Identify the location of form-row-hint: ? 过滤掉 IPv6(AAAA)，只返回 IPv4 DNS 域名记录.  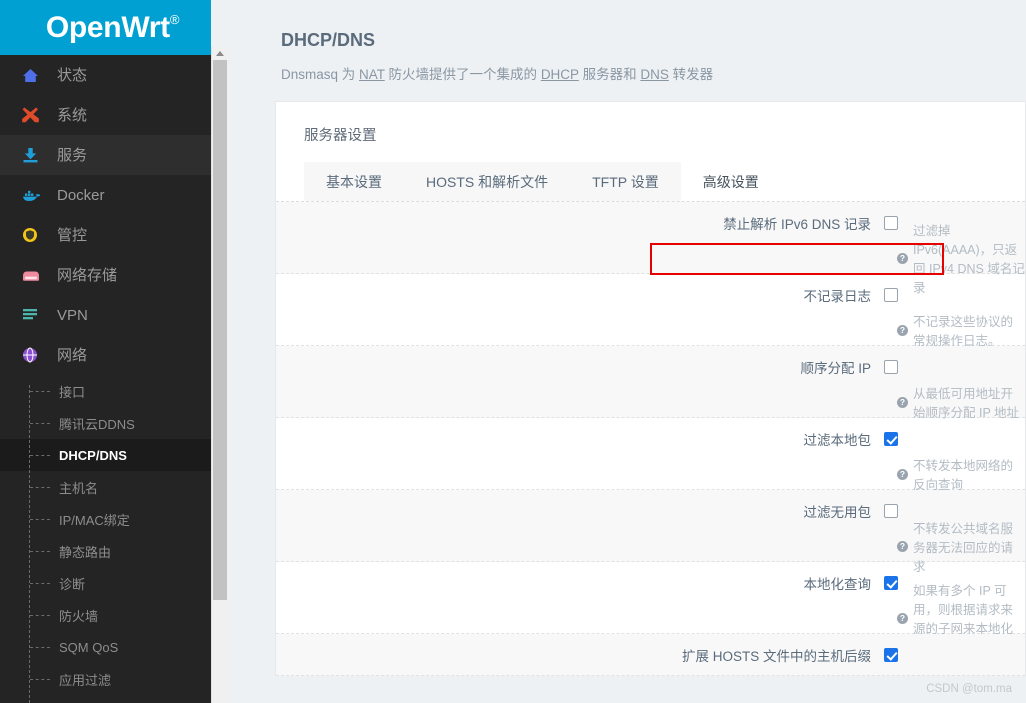
(650, 259).